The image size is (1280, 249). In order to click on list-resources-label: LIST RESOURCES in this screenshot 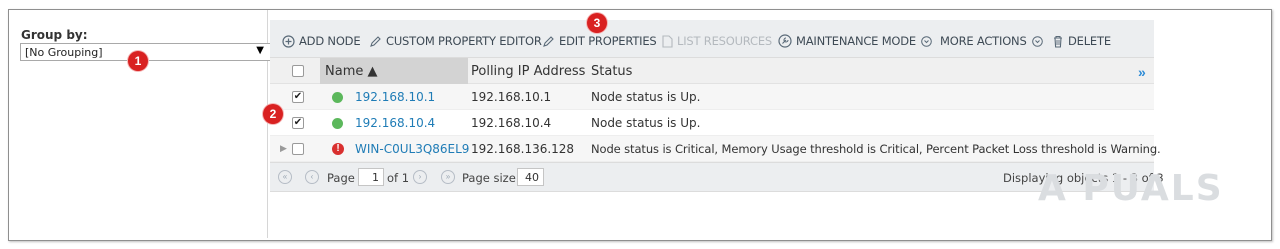, I will do `click(725, 41)`.